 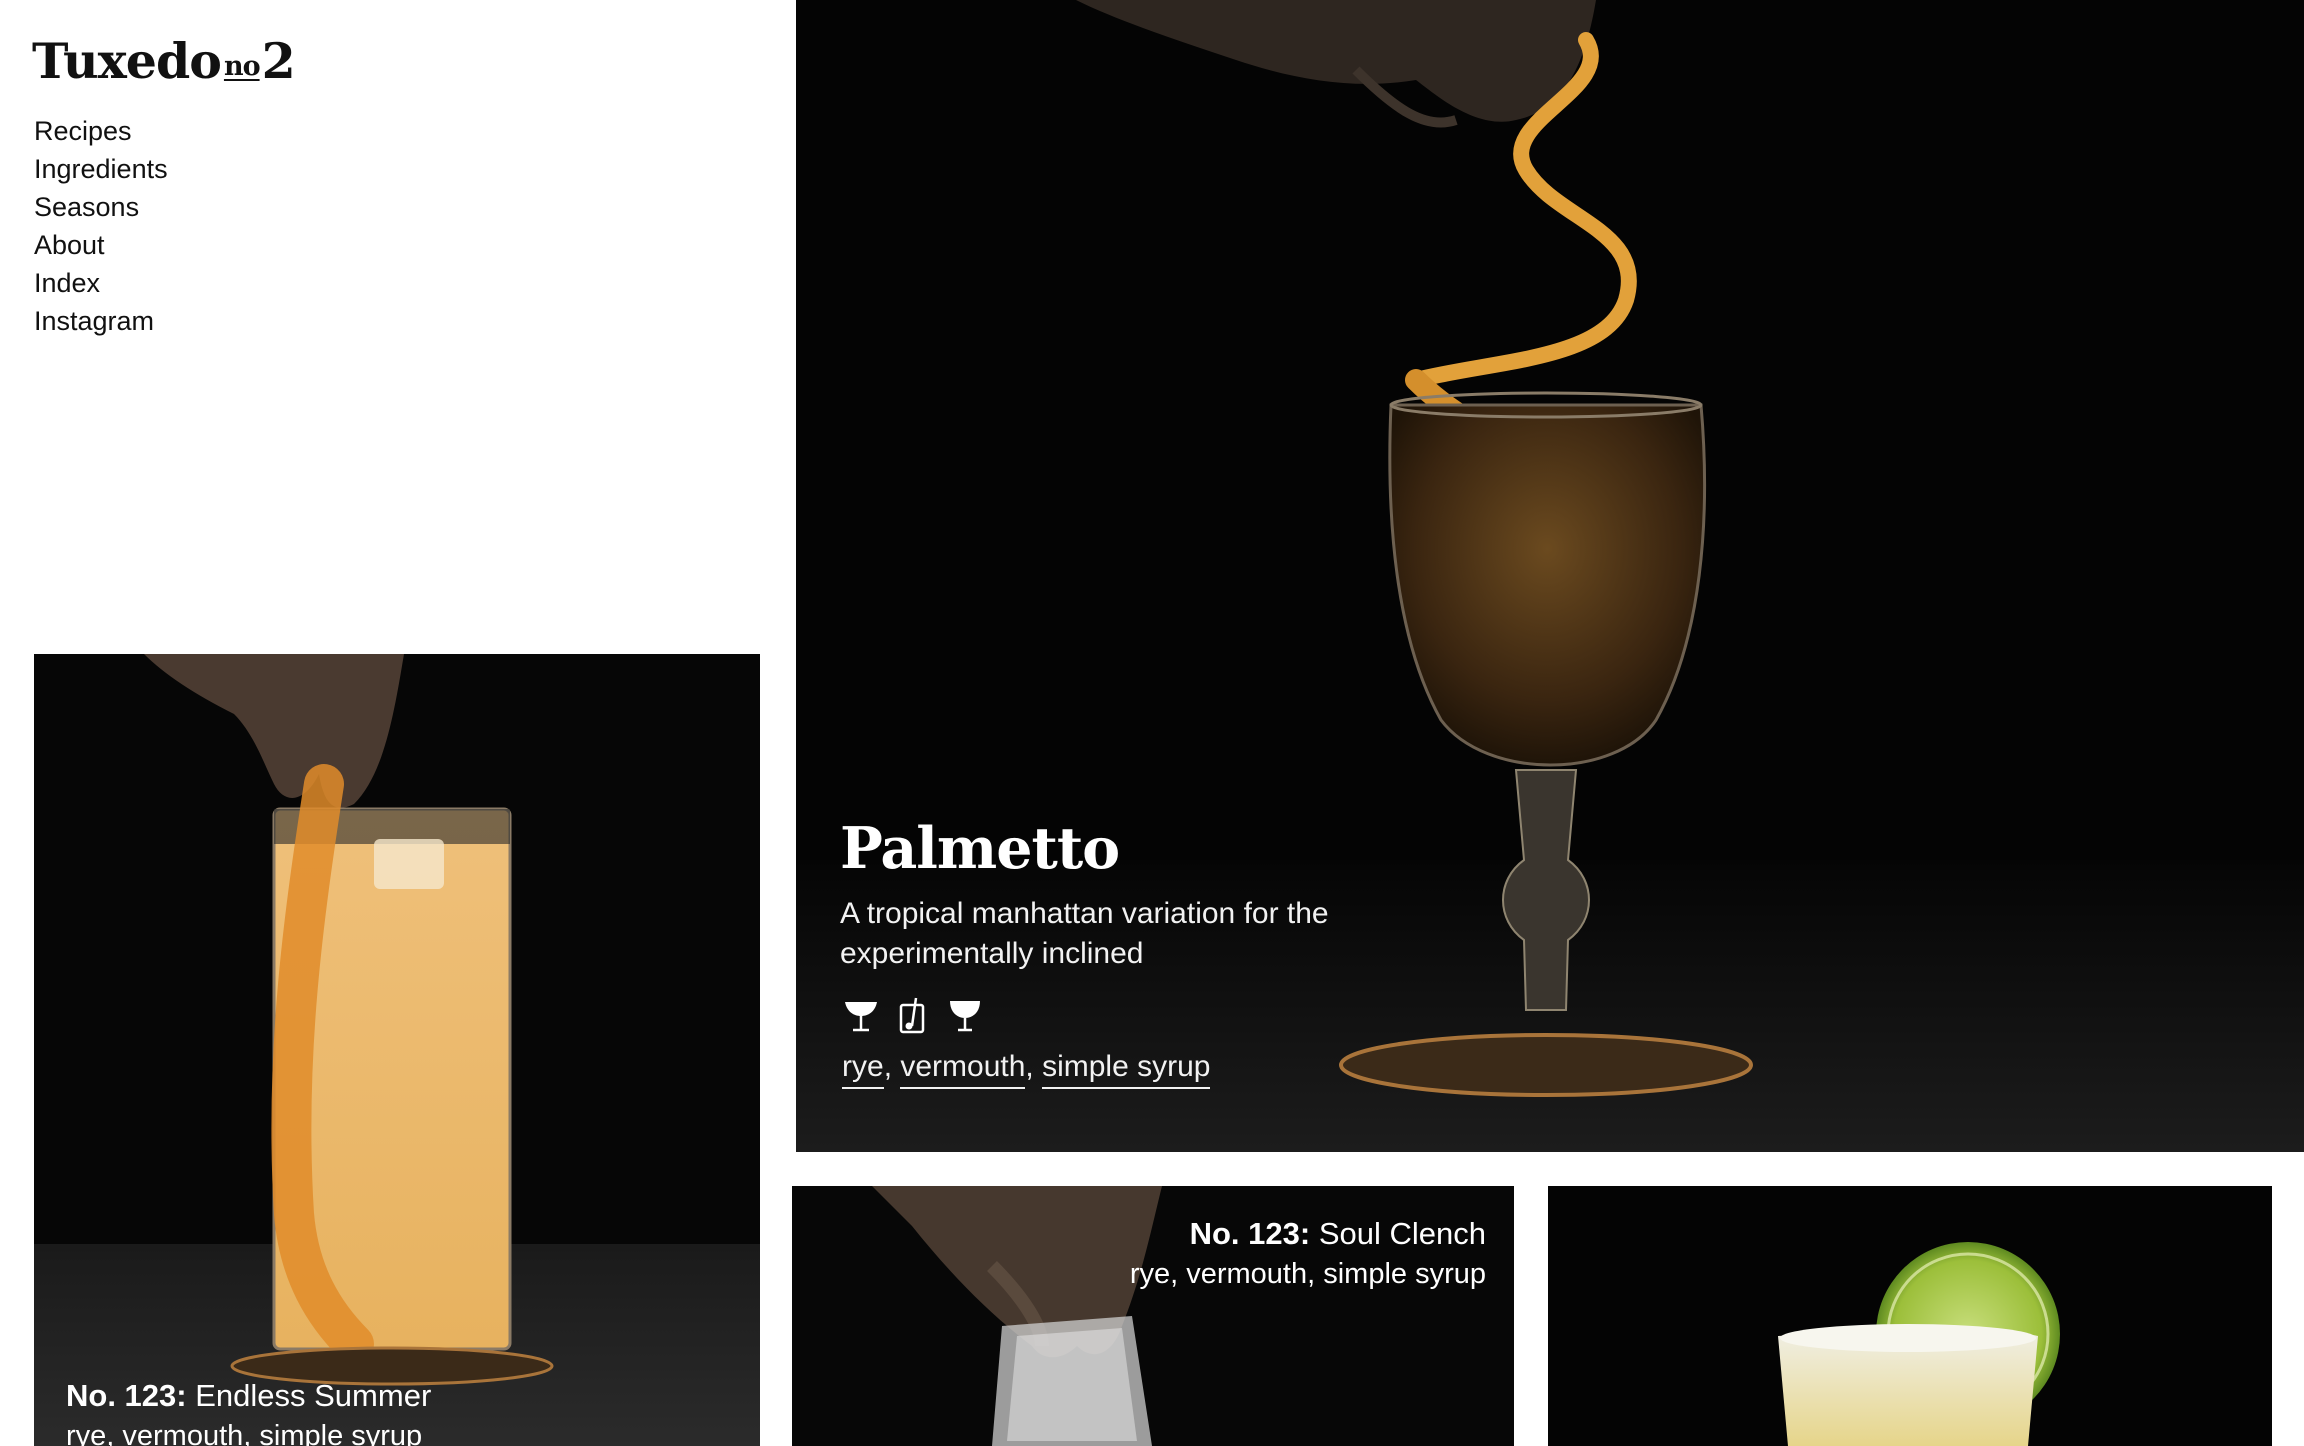 What do you see at coordinates (101, 131) in the screenshot?
I see `nav-recipes: Recipes` at bounding box center [101, 131].